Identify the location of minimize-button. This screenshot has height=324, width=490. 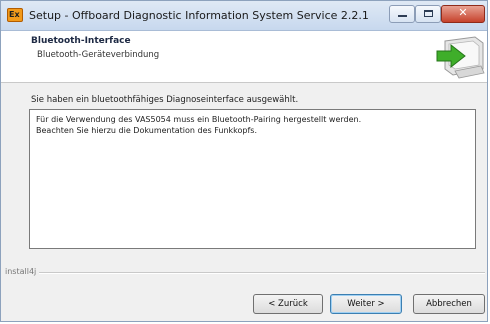
(402, 14).